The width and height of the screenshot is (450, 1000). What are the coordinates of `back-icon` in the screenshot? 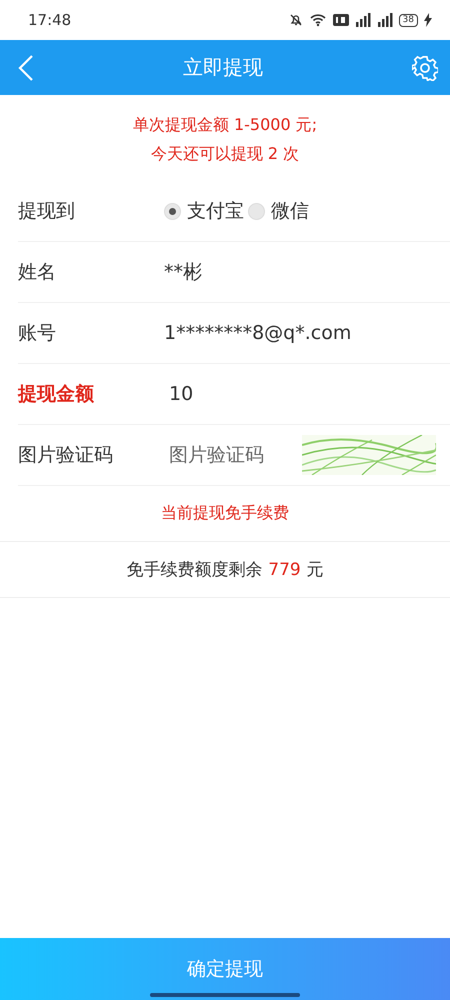 It's located at (26, 68).